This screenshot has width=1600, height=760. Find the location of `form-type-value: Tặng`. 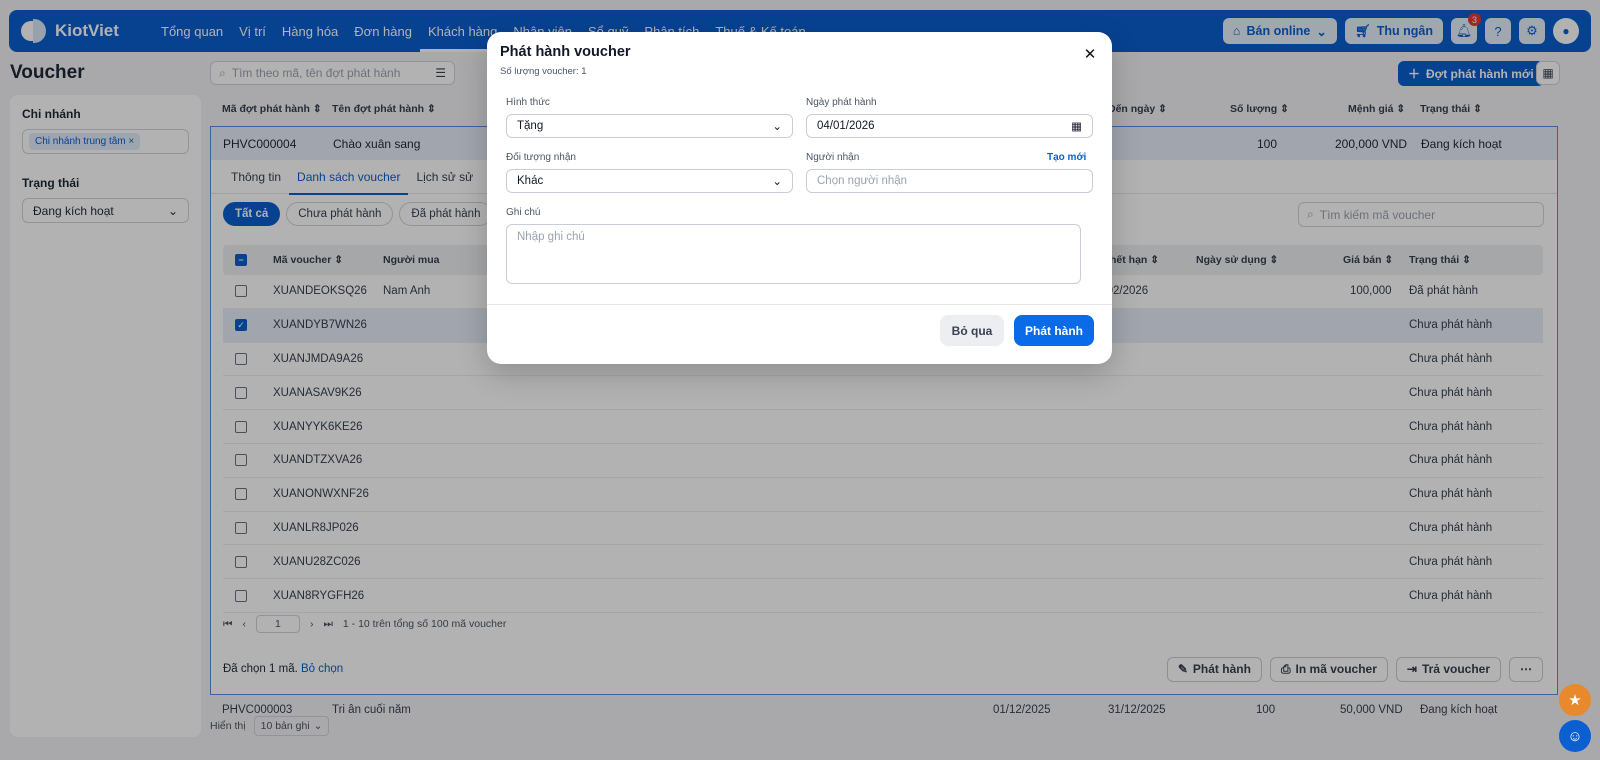

form-type-value: Tặng is located at coordinates (530, 126).